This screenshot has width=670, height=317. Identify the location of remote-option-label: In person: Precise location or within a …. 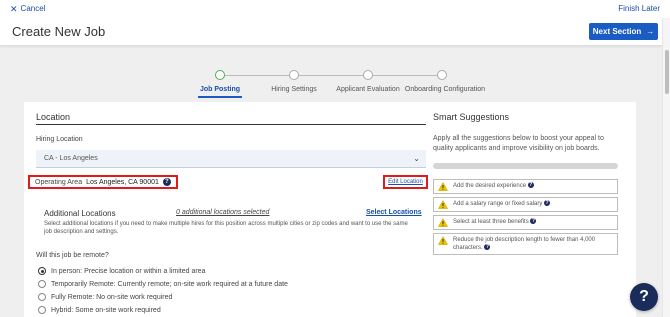
(128, 271).